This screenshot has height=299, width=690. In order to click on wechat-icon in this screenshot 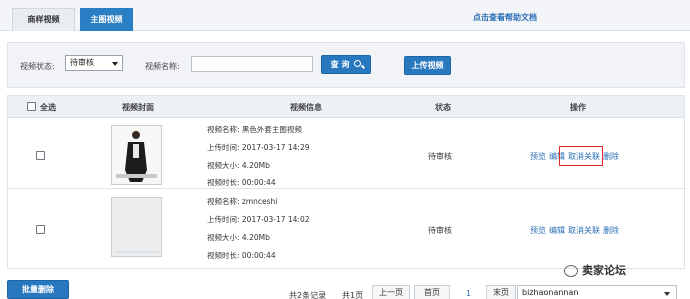, I will do `click(571, 271)`.